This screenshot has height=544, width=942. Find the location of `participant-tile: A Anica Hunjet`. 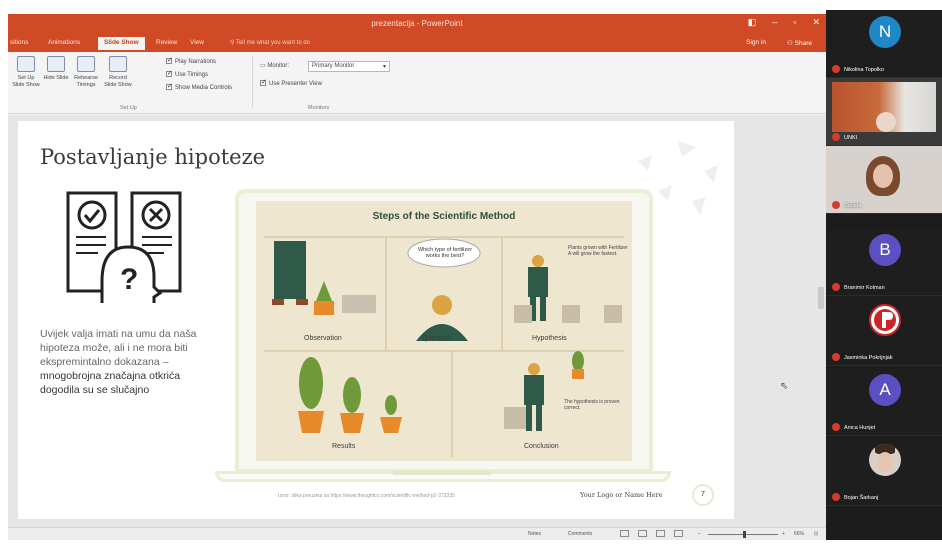

participant-tile: A Anica Hunjet is located at coordinates (884, 402).